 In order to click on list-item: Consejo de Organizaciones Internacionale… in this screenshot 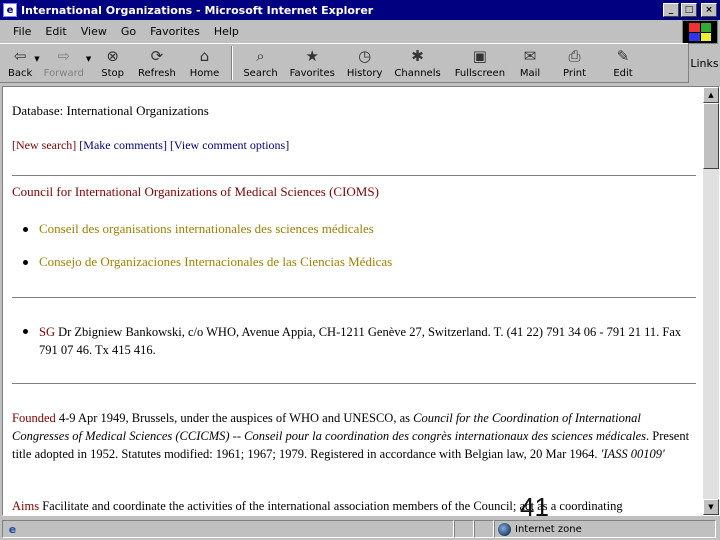, I will do `click(207, 262)`.